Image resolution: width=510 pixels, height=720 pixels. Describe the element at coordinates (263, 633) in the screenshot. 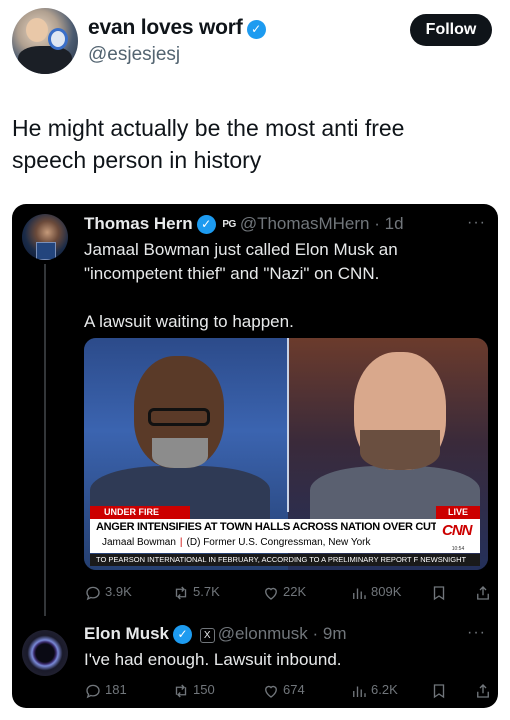

I see `reply-author-handle: @elonmusk` at that location.